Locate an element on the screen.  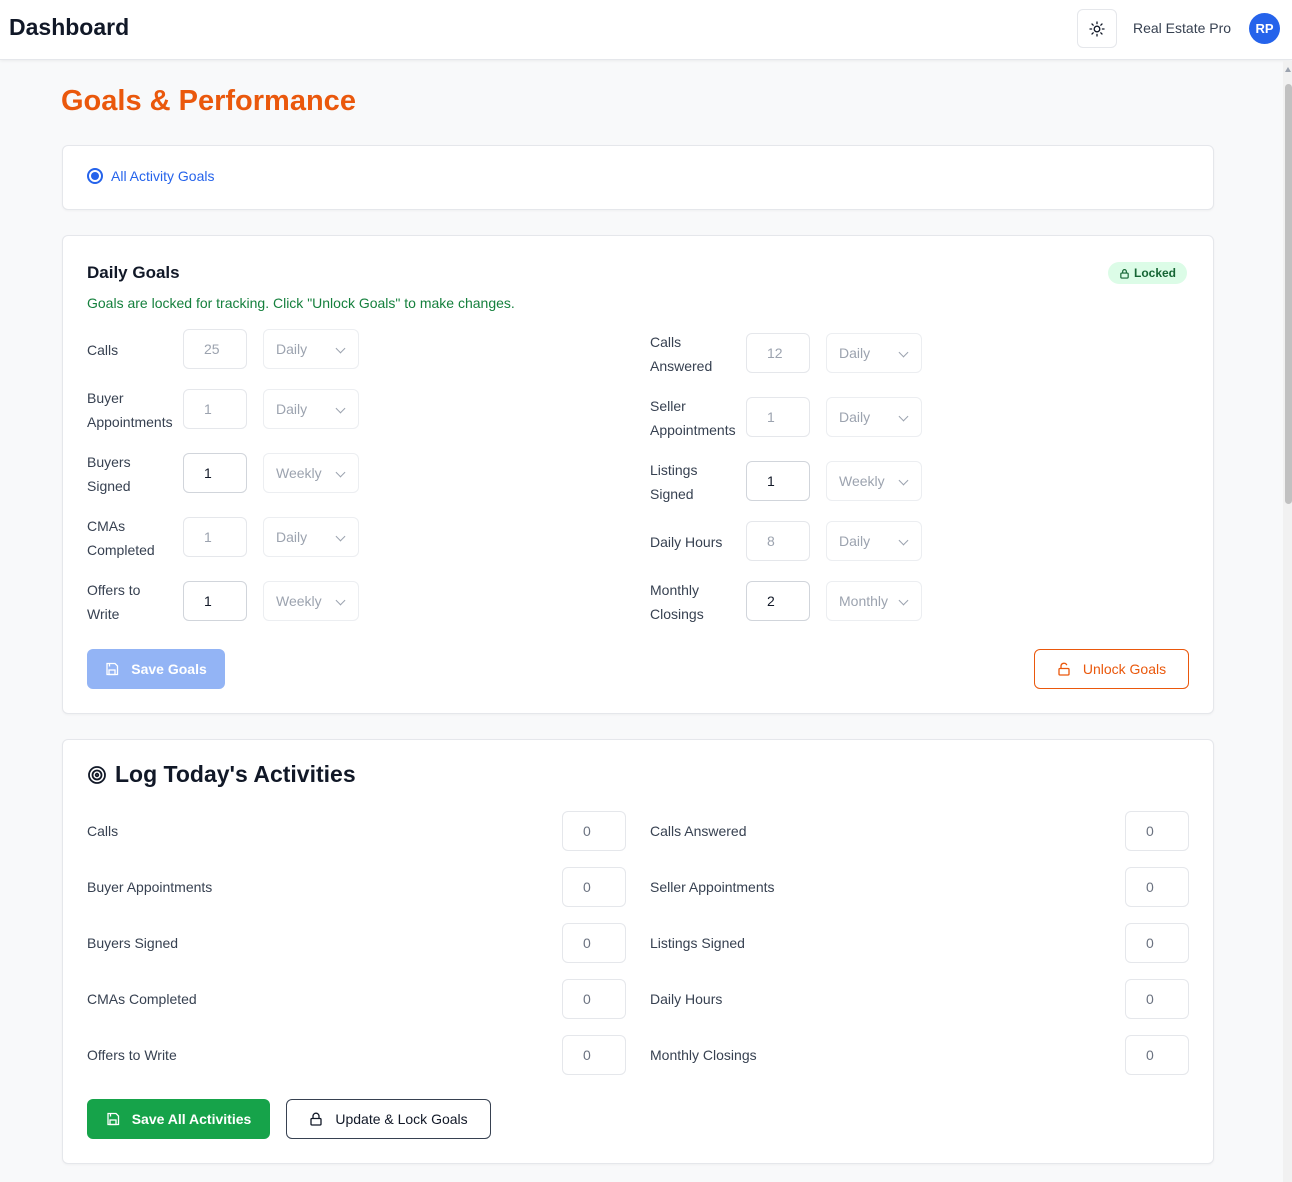
activity-input-monthly-closings: 0 is located at coordinates (1157, 1055).